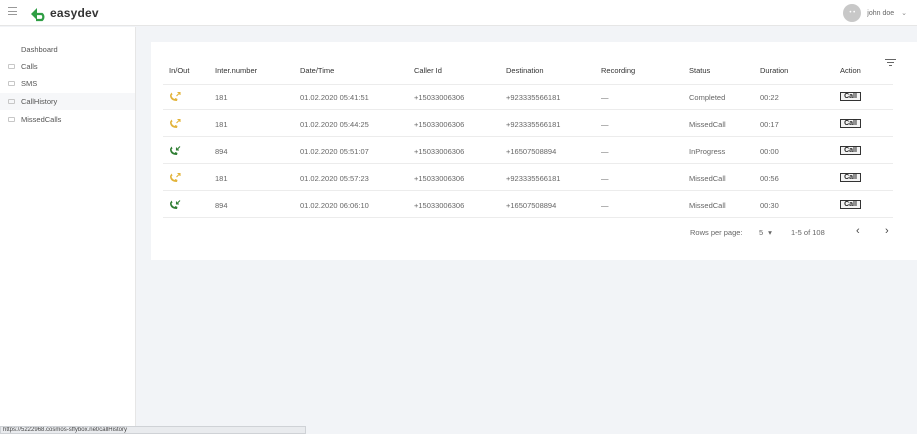  What do you see at coordinates (769, 151) in the screenshot?
I see `cell-duration: 00:00` at bounding box center [769, 151].